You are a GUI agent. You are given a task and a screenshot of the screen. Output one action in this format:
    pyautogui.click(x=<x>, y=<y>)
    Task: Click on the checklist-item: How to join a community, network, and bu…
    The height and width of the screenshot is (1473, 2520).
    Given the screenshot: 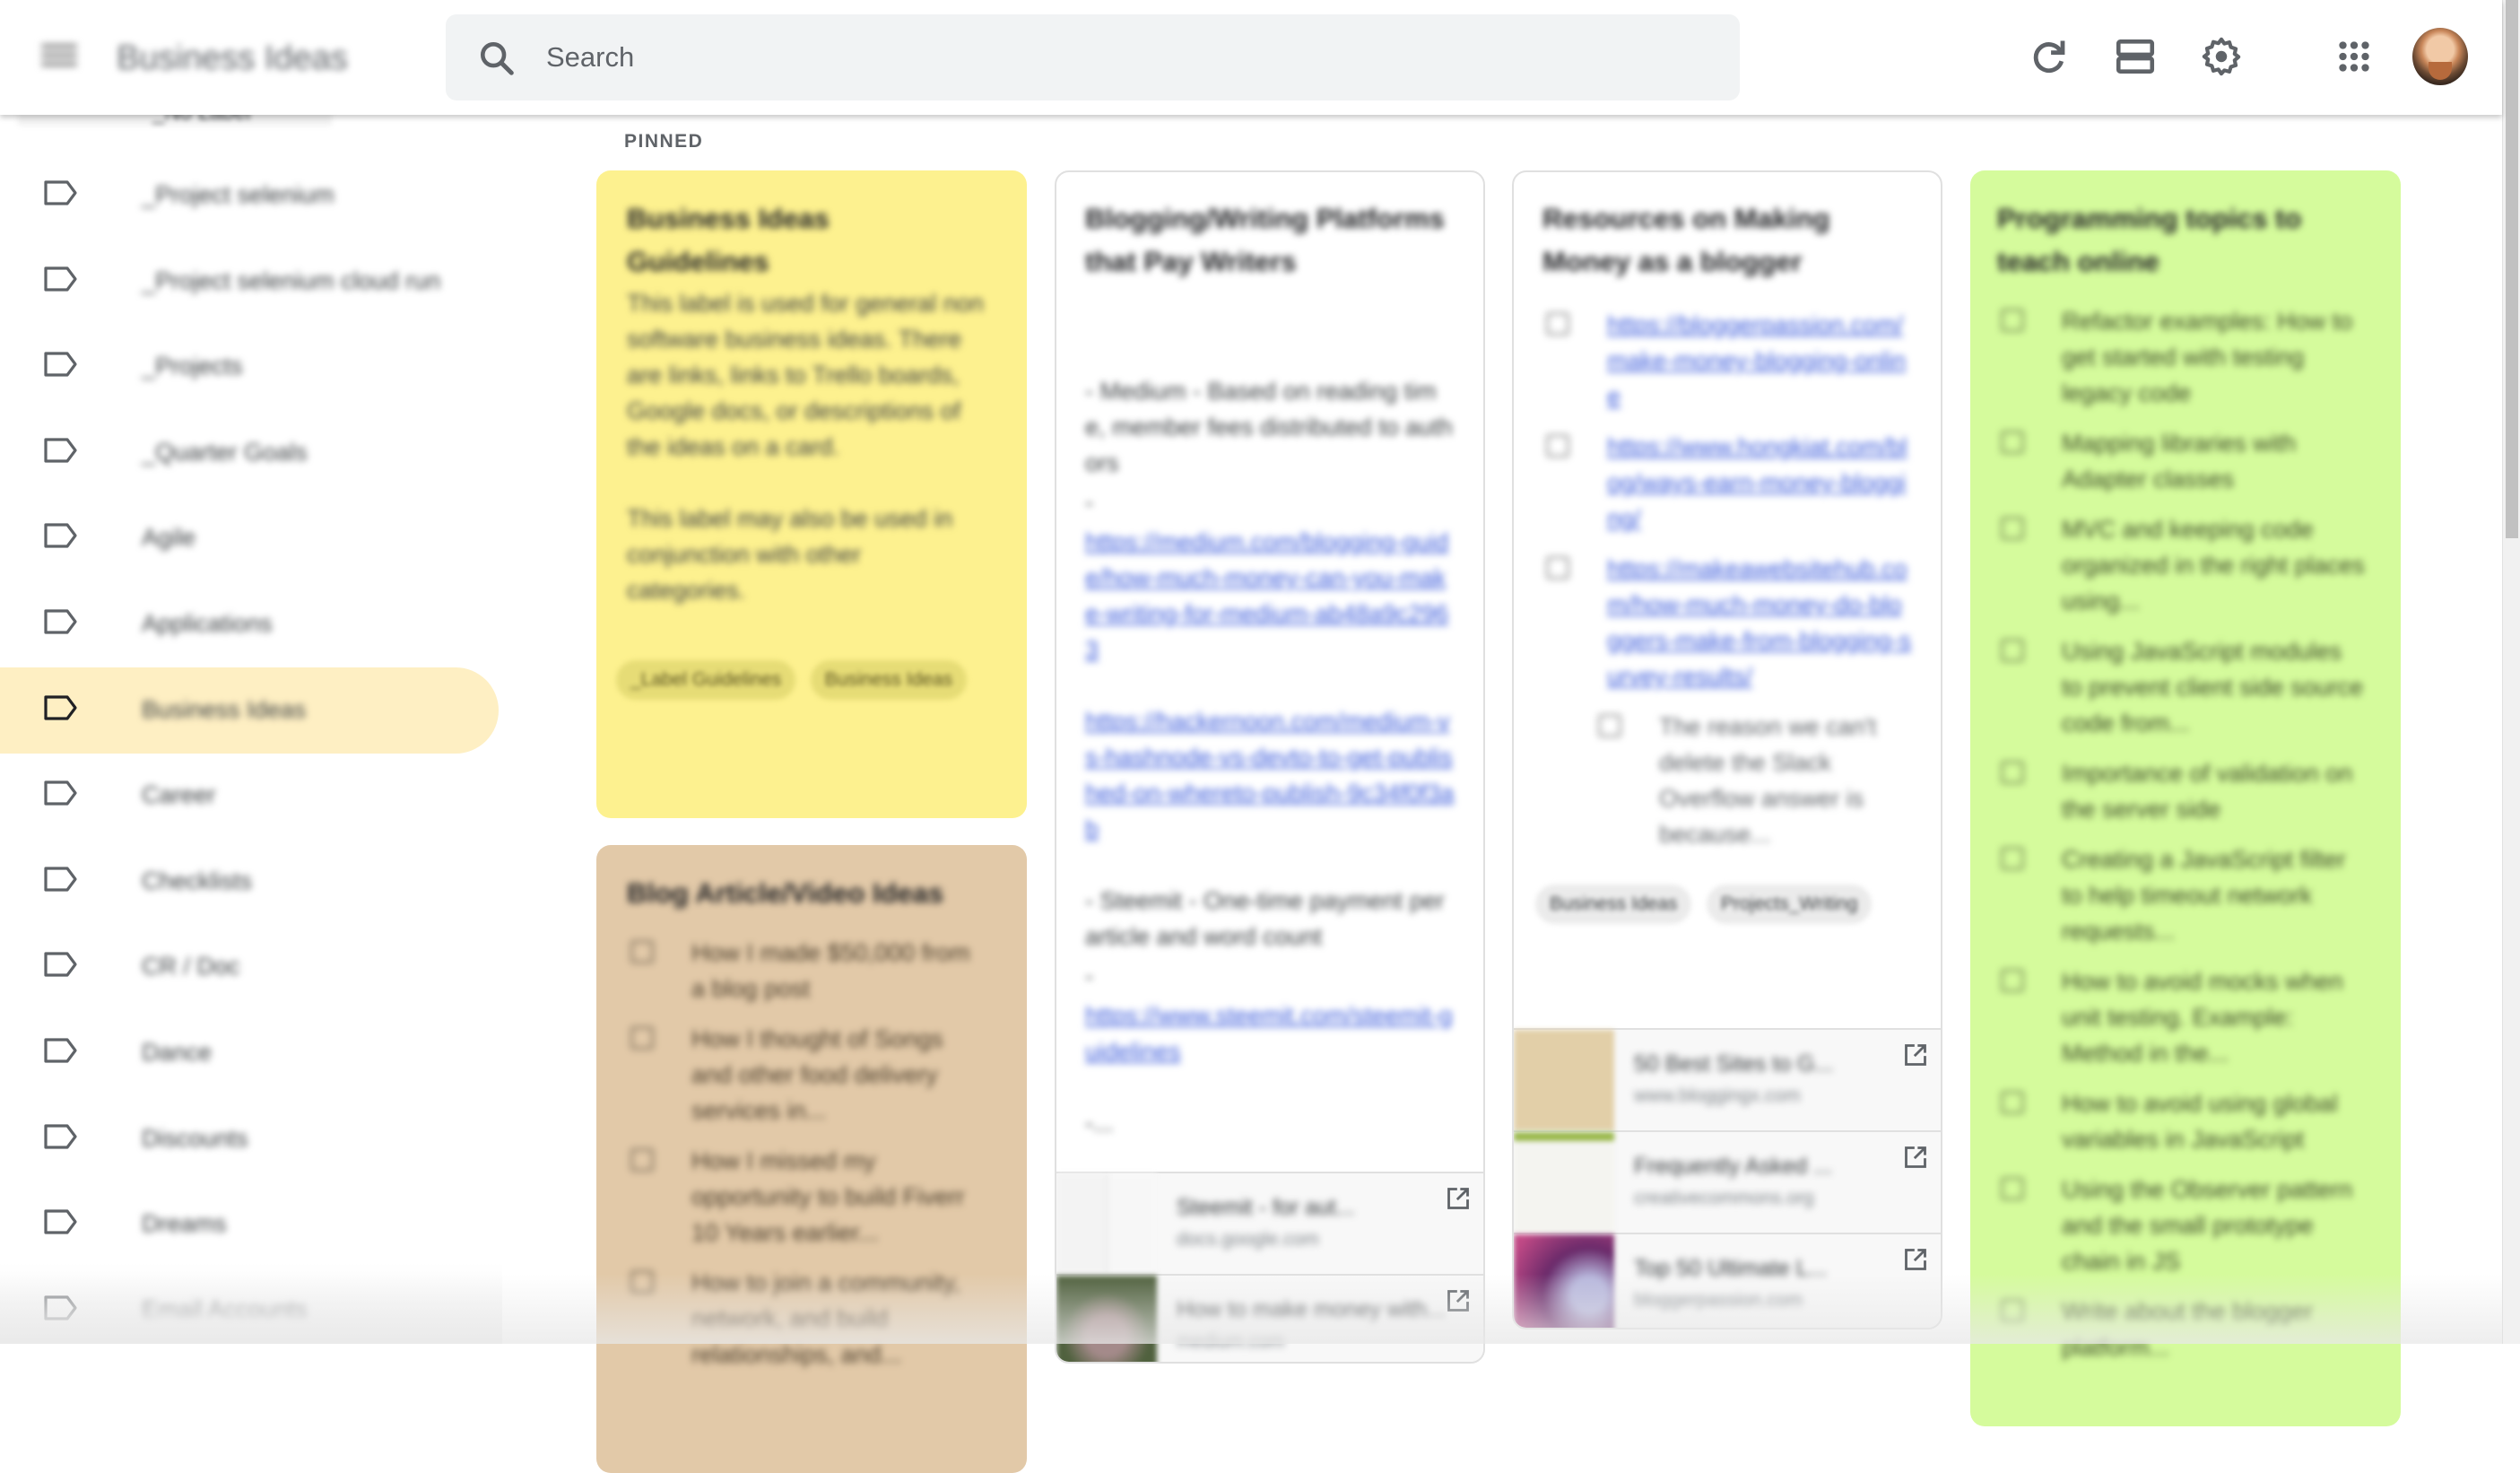 What is the action you would take?
    pyautogui.click(x=806, y=1319)
    